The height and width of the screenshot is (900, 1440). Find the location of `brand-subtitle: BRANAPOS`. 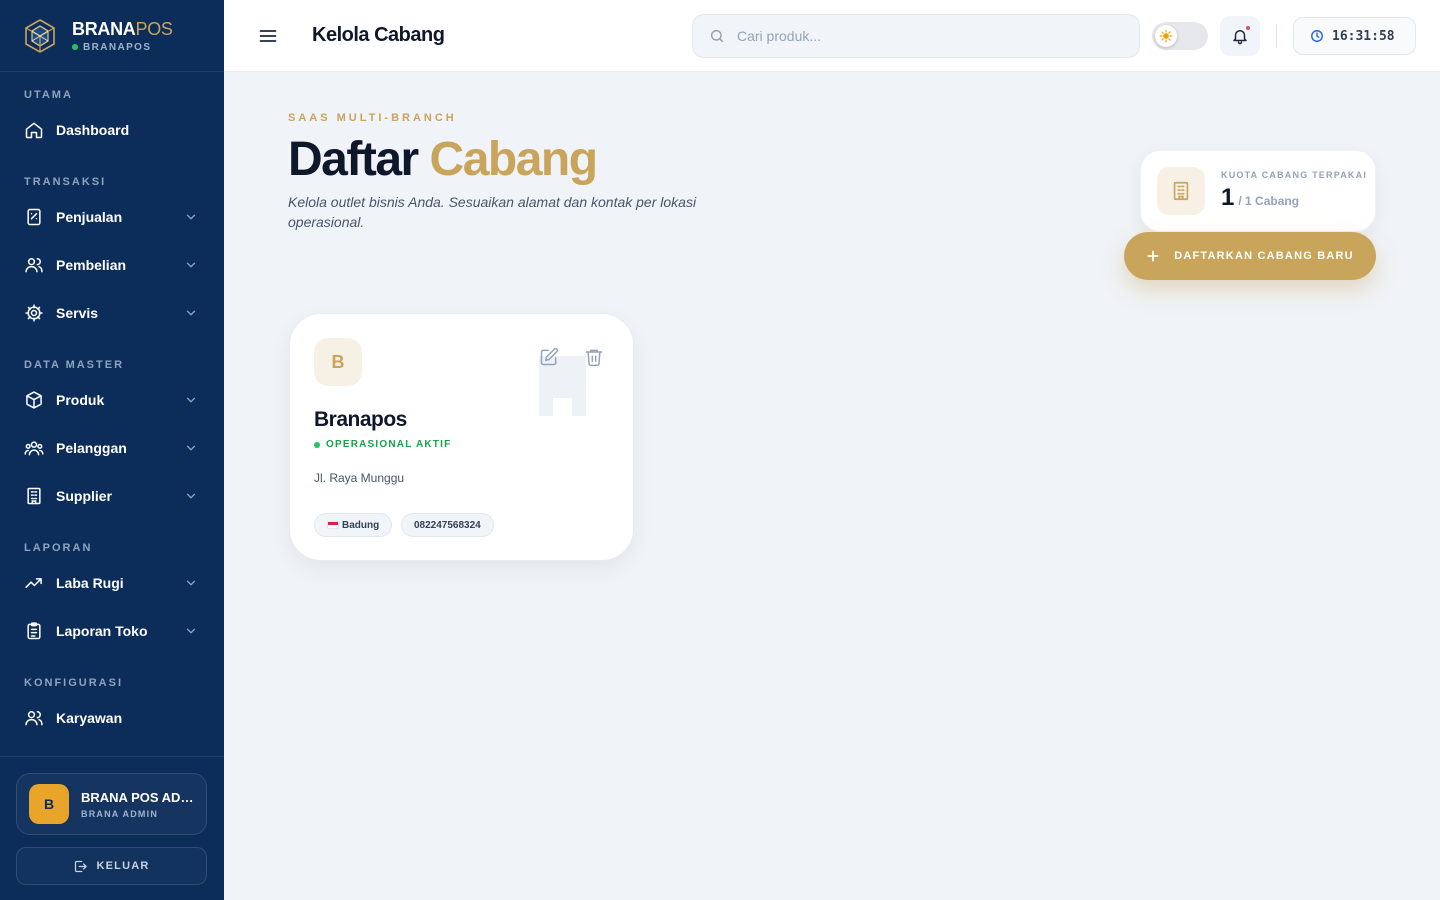

brand-subtitle: BRANAPOS is located at coordinates (122, 47).